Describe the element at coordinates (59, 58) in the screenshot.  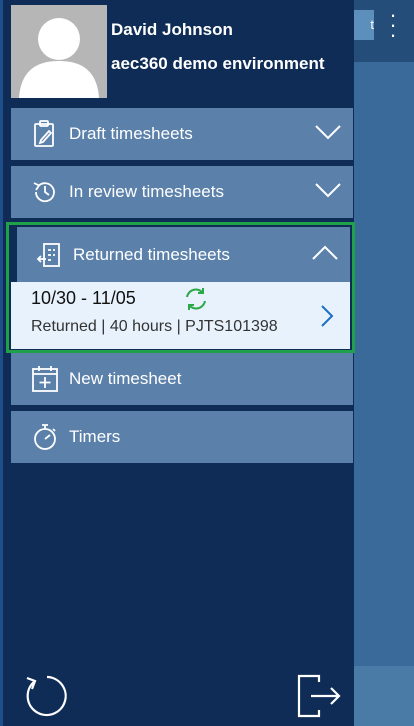
I see `person-icon` at that location.